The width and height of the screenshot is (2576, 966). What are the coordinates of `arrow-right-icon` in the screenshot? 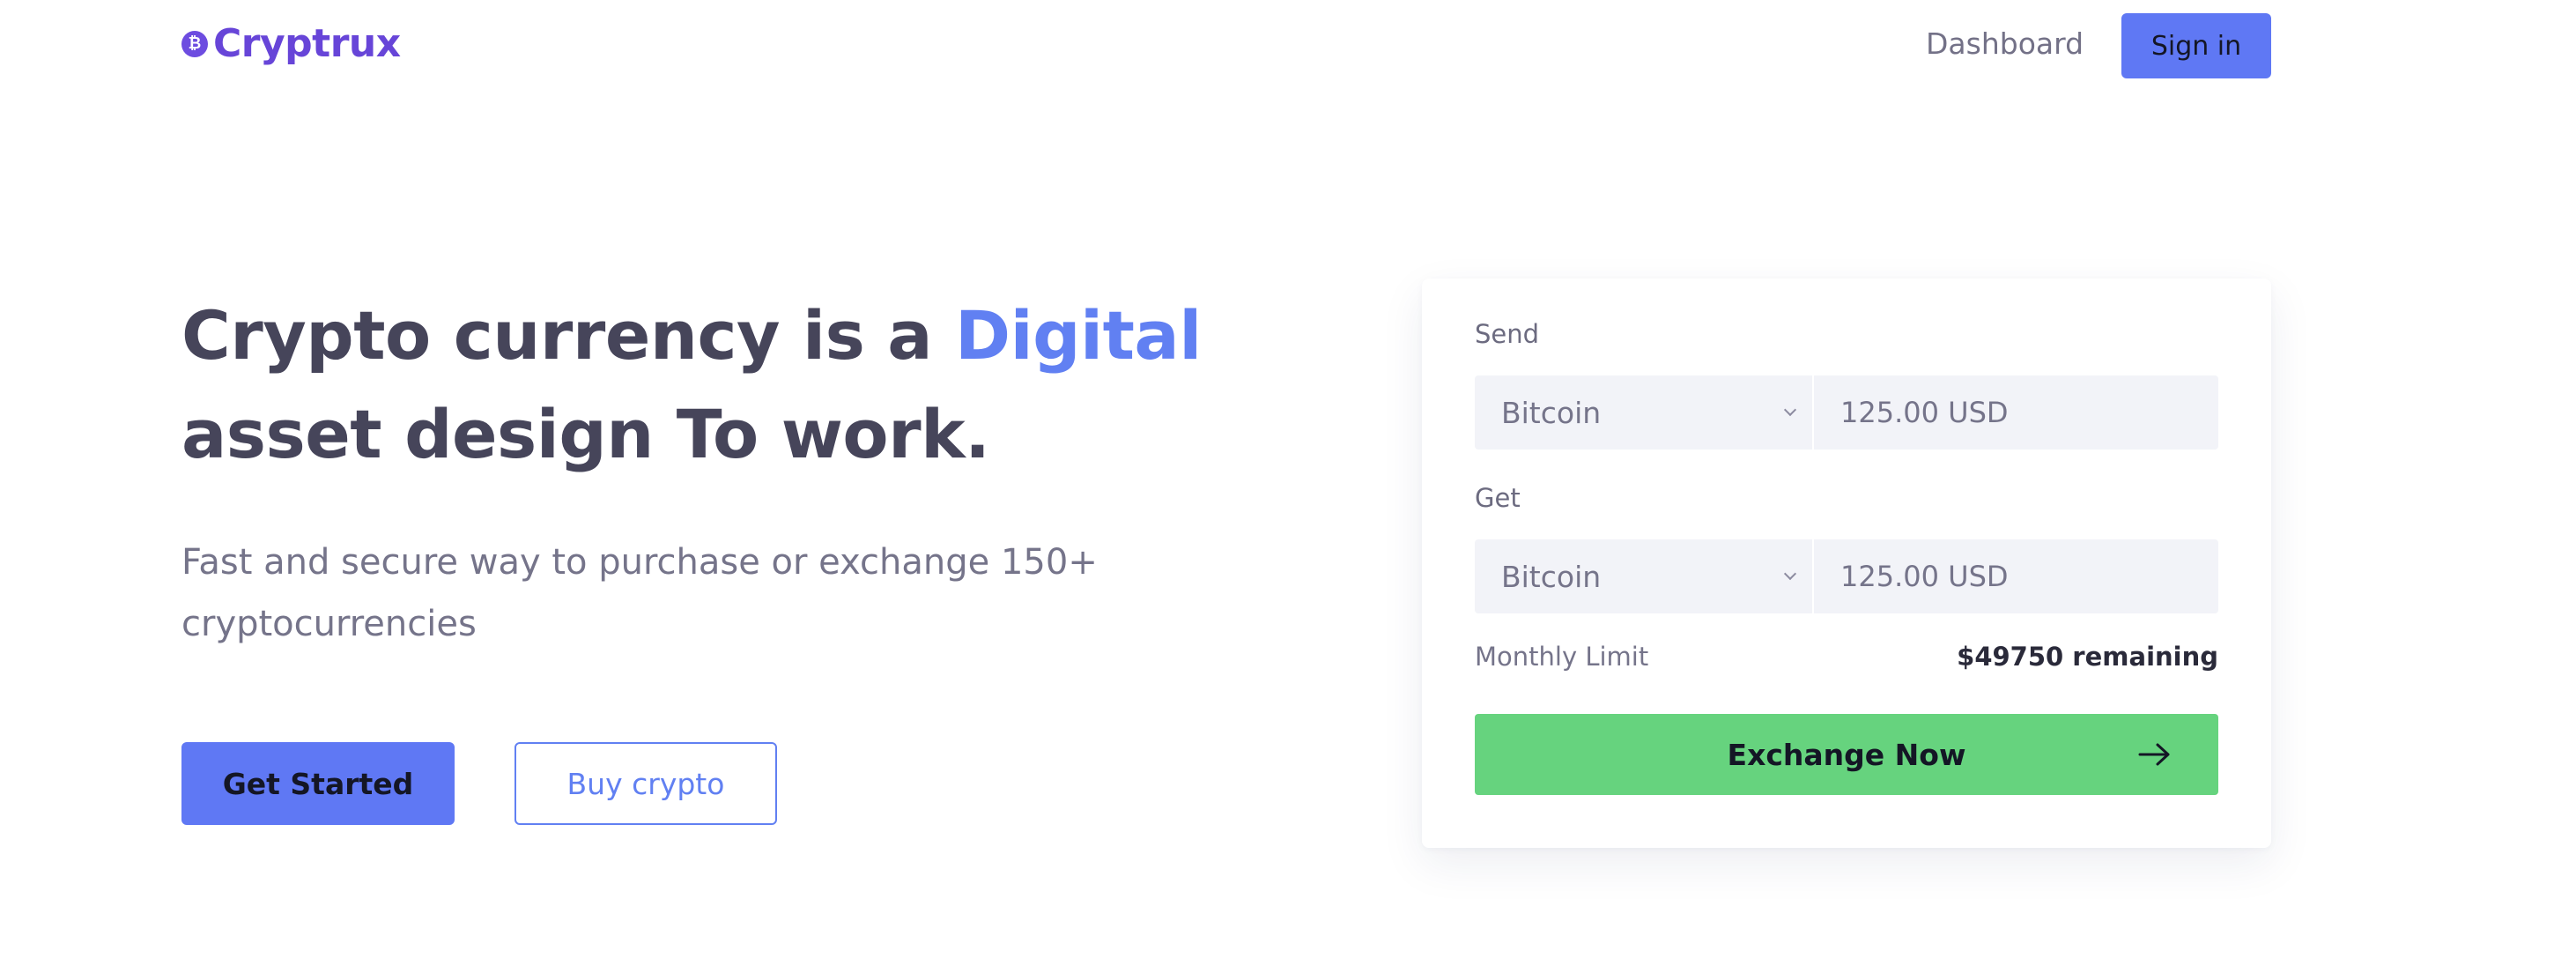 It's located at (2154, 754).